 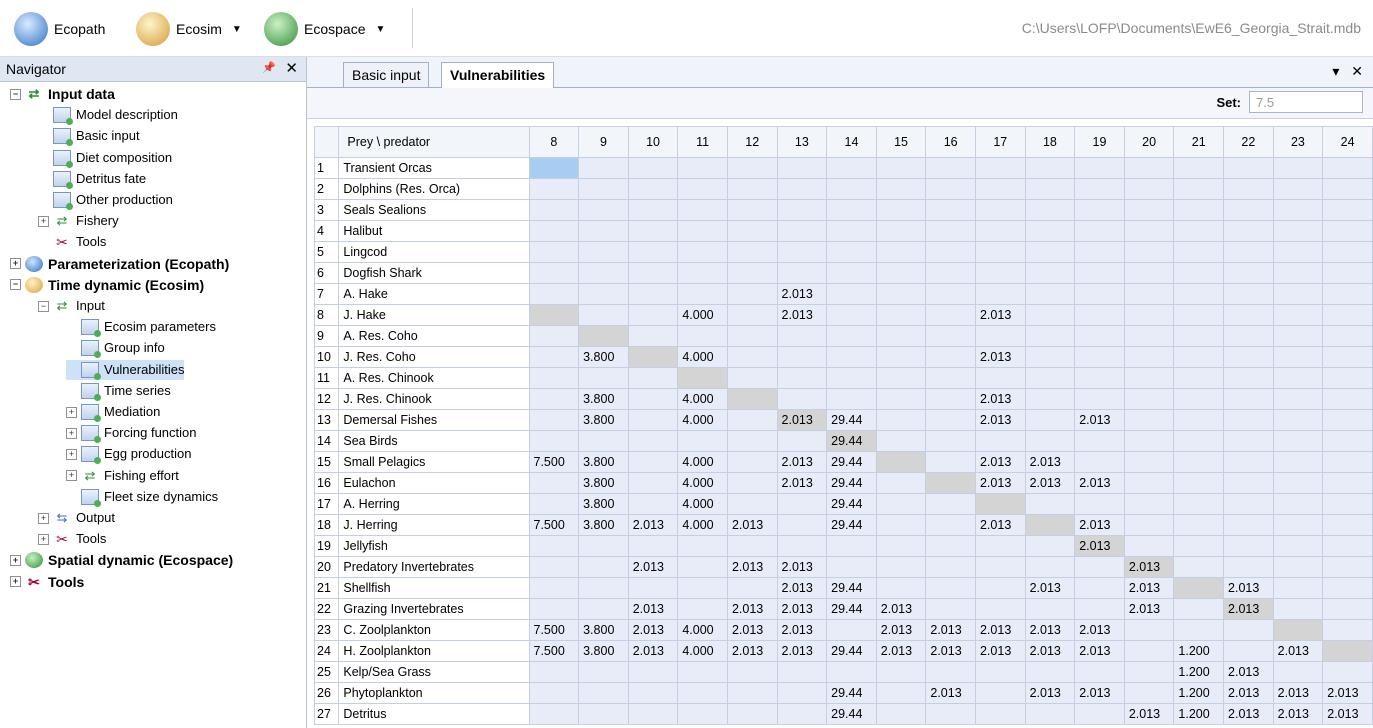 I want to click on tree-item-vulnerabilities: Vulnerabilities, so click(x=125, y=369).